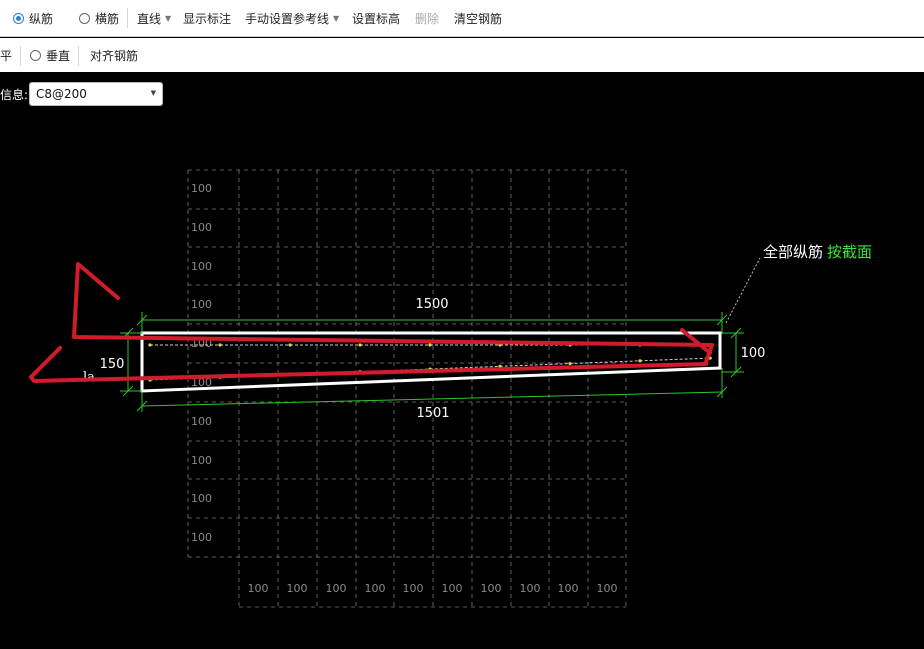 The height and width of the screenshot is (649, 924). What do you see at coordinates (753, 353) in the screenshot?
I see `right-dimension-text: 100` at bounding box center [753, 353].